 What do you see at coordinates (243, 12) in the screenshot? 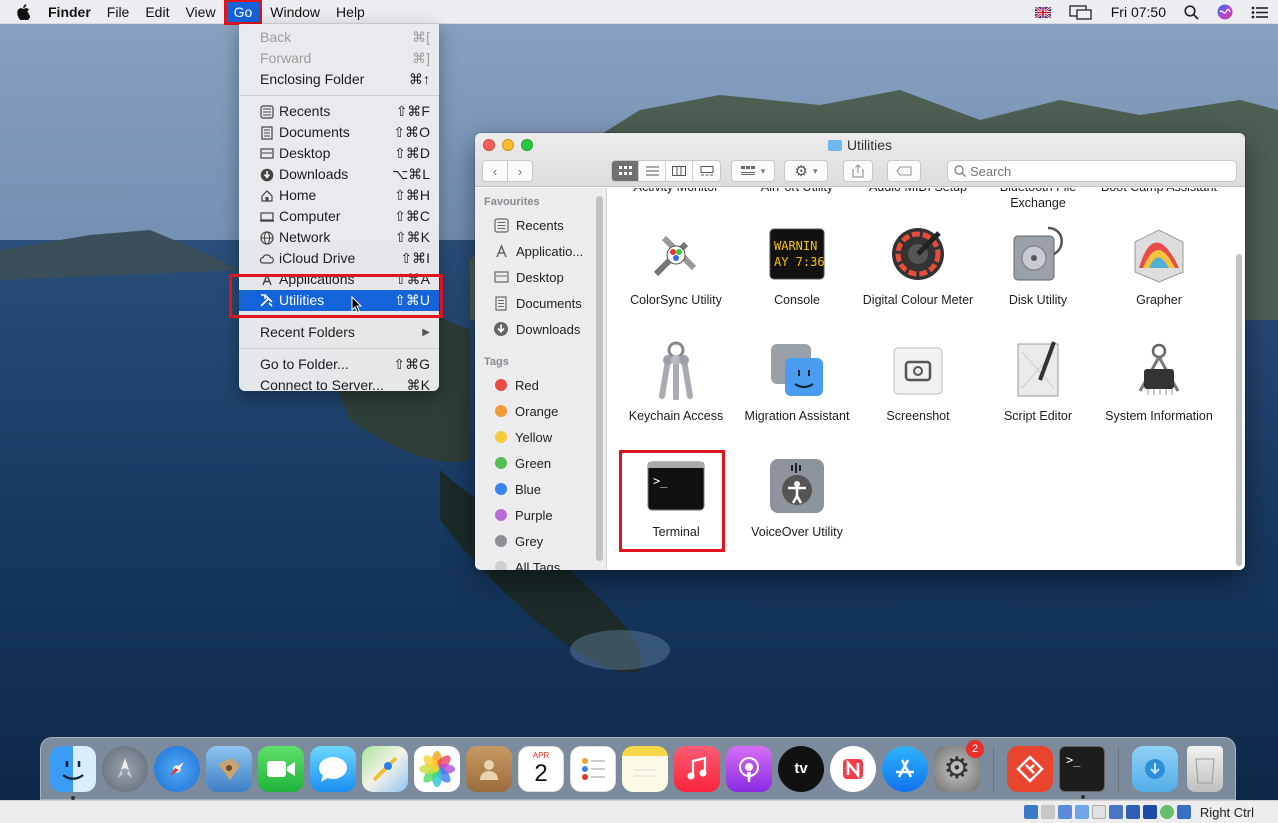
I see `menu-go: Go` at bounding box center [243, 12].